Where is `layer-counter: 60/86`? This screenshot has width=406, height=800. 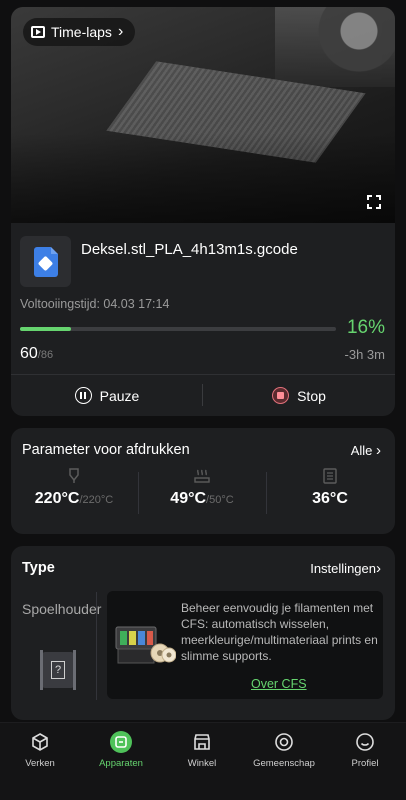 layer-counter: 60/86 is located at coordinates (36, 354).